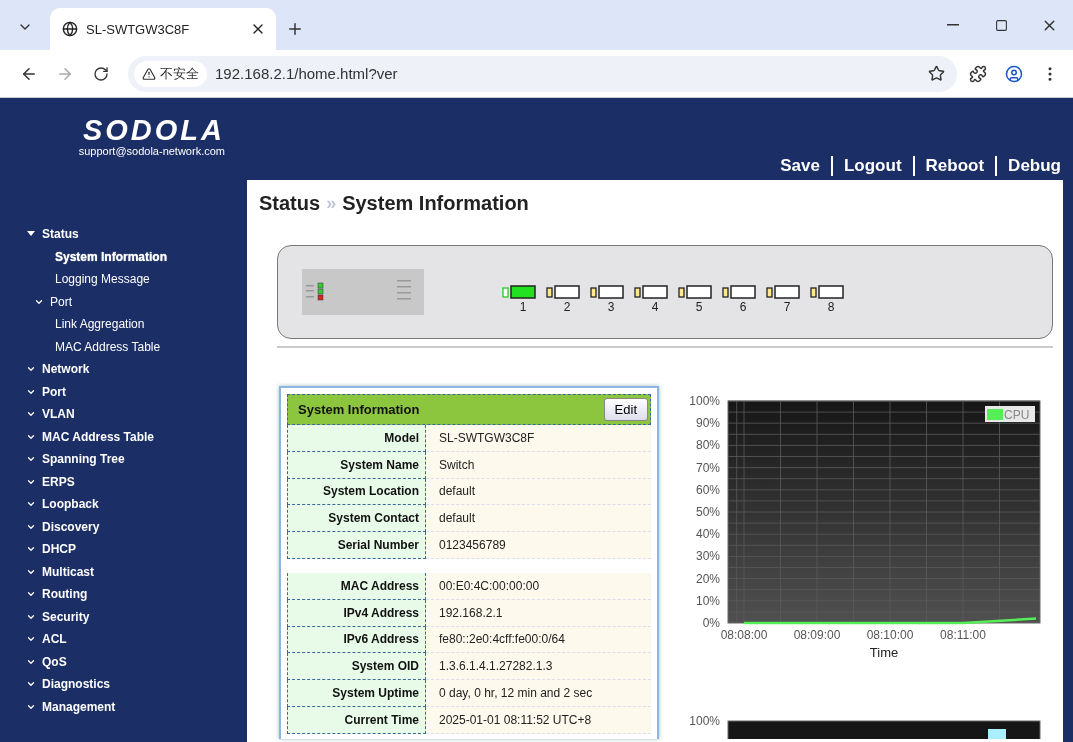  Describe the element at coordinates (123, 594) in the screenshot. I see `sidebar-item: Routing` at that location.